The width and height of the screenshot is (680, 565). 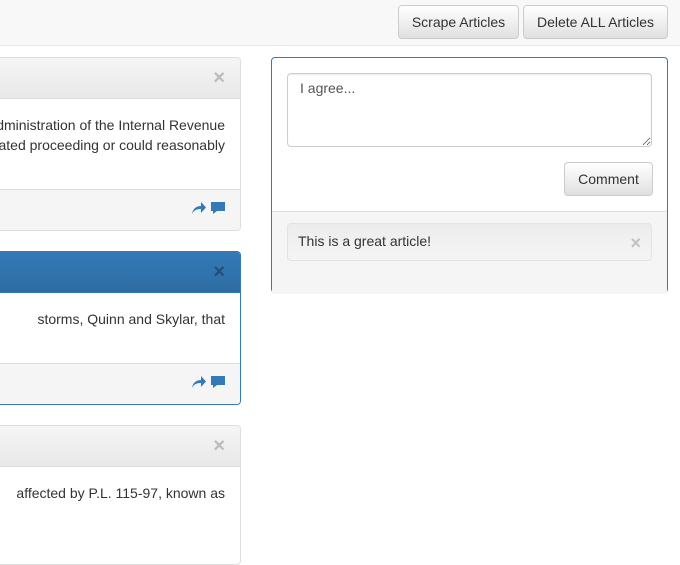 I want to click on comment-input, so click(x=469, y=110).